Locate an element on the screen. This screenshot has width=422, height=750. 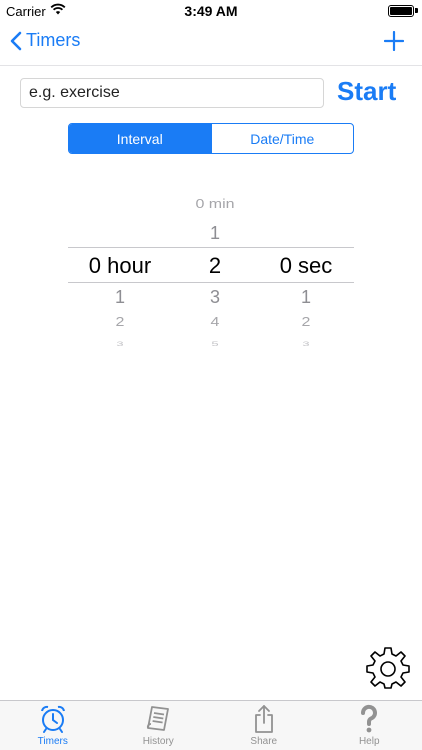
second-column: 0 sec 1 2 3 is located at coordinates (306, 274).